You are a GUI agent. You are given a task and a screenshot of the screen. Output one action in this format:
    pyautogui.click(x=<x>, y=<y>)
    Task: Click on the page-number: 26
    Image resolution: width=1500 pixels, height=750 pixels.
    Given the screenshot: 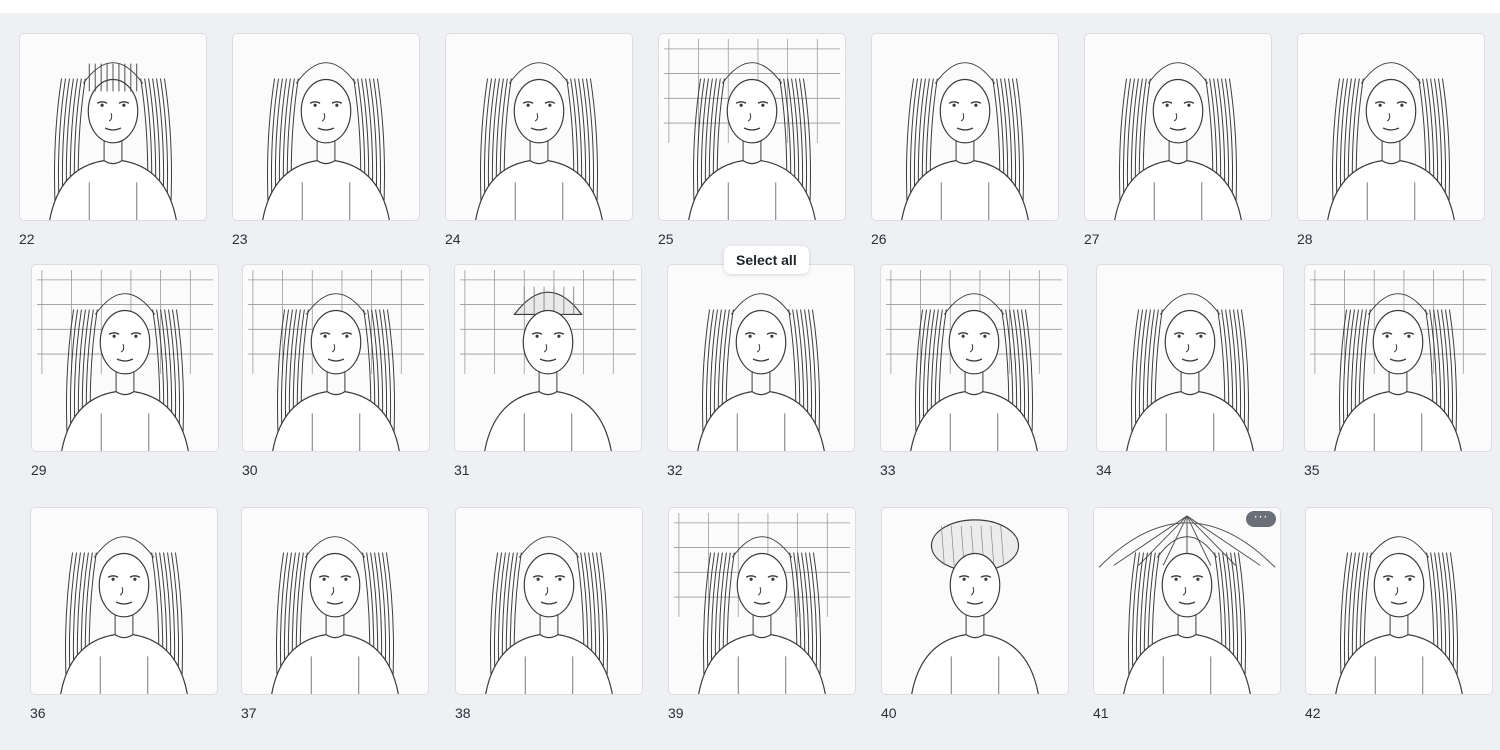 What is the action you would take?
    pyautogui.click(x=879, y=239)
    